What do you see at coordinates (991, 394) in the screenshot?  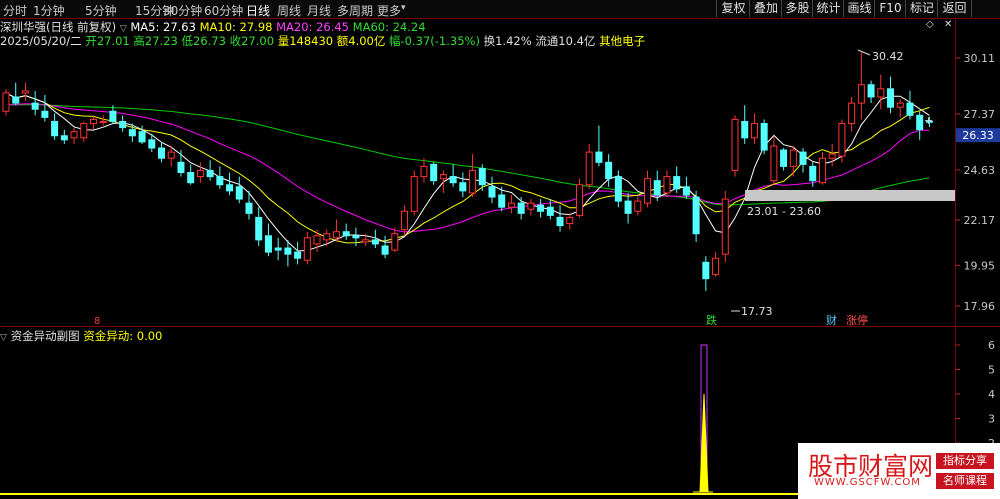 I see `sub-y-tick-label: 4` at bounding box center [991, 394].